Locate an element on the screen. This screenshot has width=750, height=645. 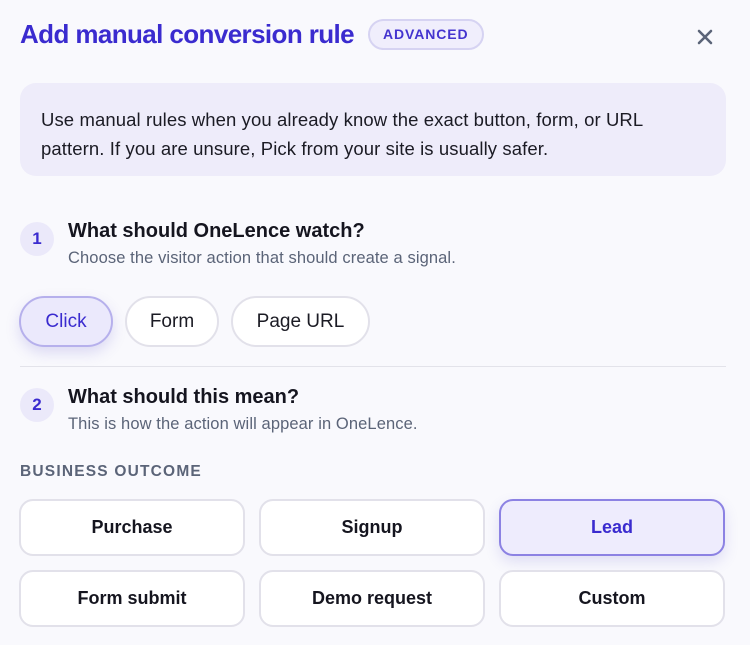
close-icon is located at coordinates (705, 37).